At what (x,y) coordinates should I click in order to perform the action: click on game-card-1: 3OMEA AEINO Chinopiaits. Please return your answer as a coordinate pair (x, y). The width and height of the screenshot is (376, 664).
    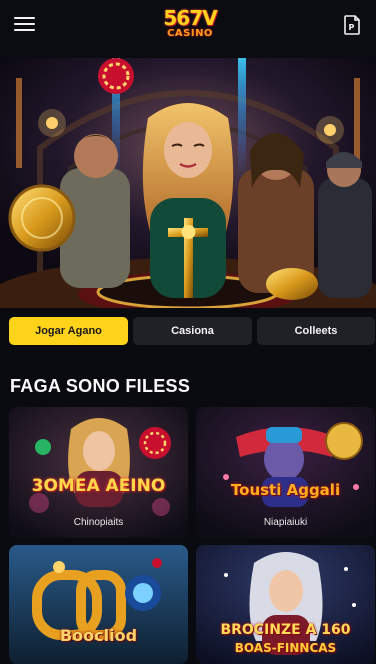
    Looking at the image, I should click on (98, 472).